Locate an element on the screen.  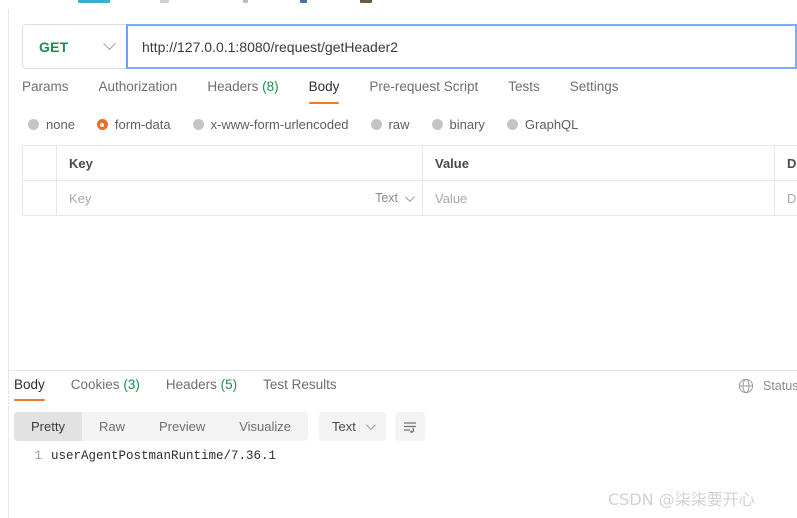
radio-none-icon is located at coordinates (33, 124).